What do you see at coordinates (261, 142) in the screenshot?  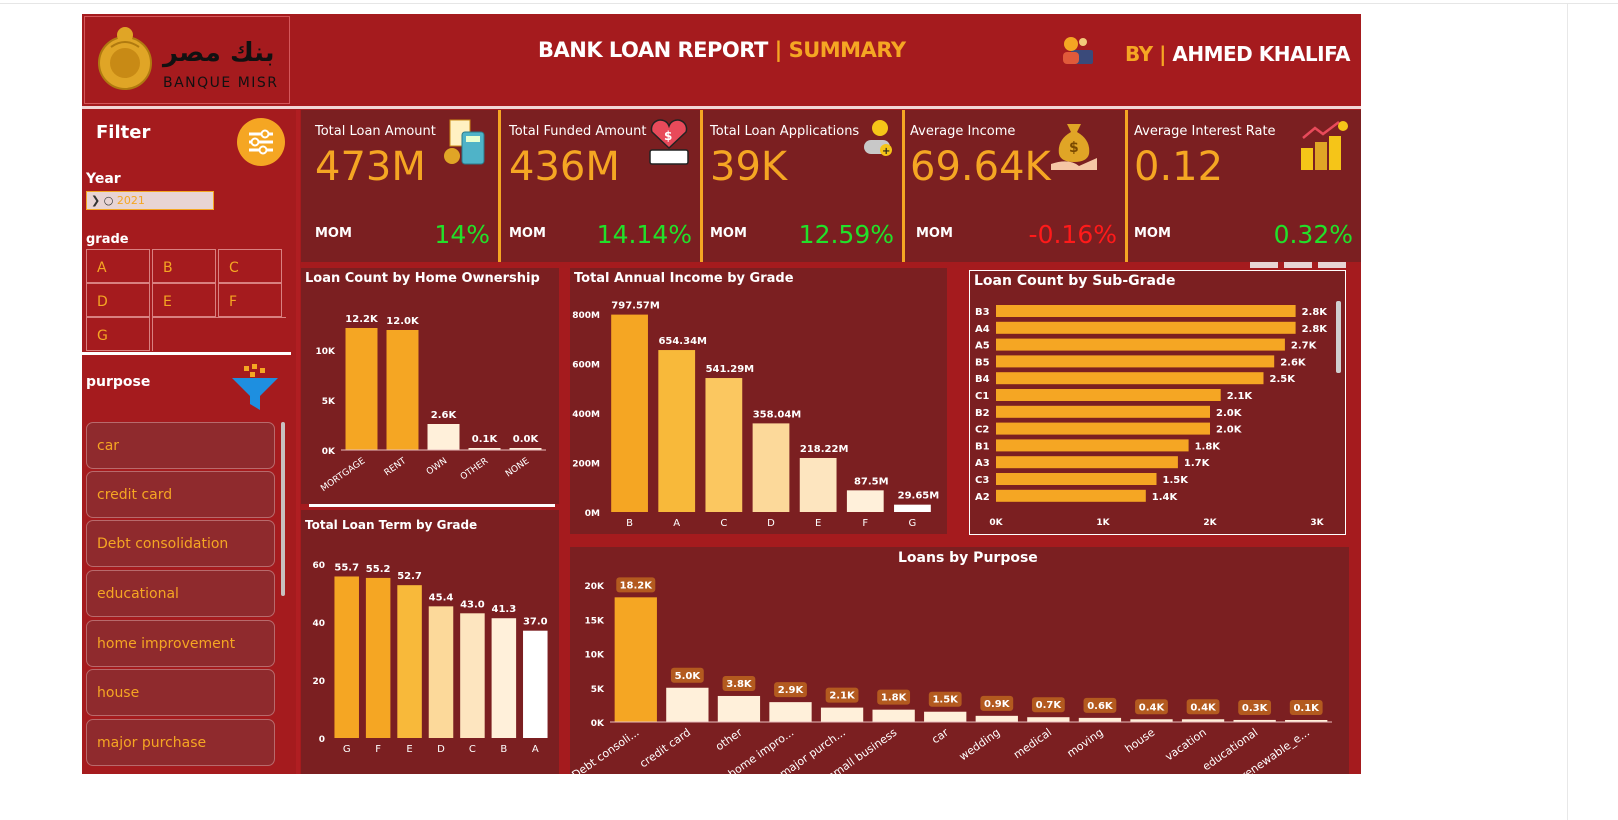 I see `sliders-icon` at bounding box center [261, 142].